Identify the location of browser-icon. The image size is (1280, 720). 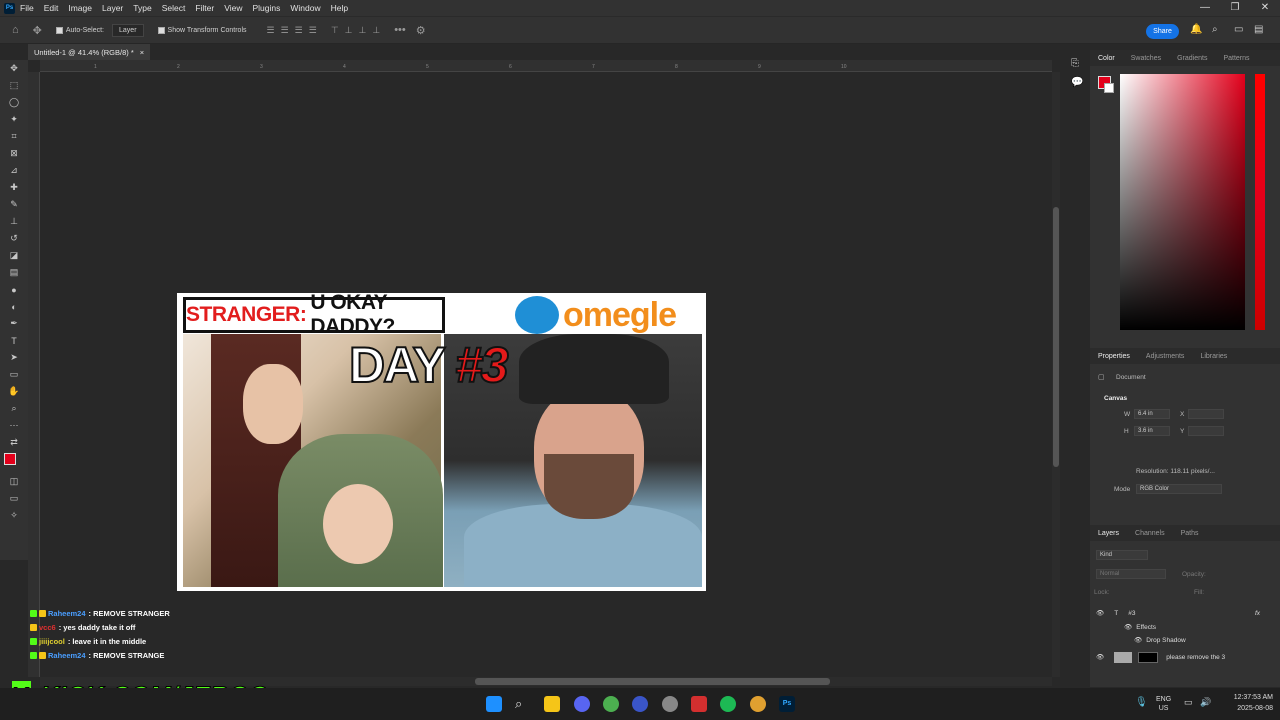
(640, 704).